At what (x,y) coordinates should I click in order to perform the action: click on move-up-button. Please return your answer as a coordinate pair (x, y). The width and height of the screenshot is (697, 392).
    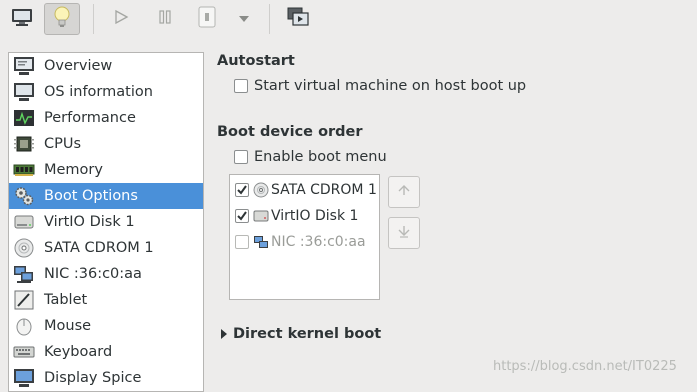
    Looking at the image, I should click on (404, 192).